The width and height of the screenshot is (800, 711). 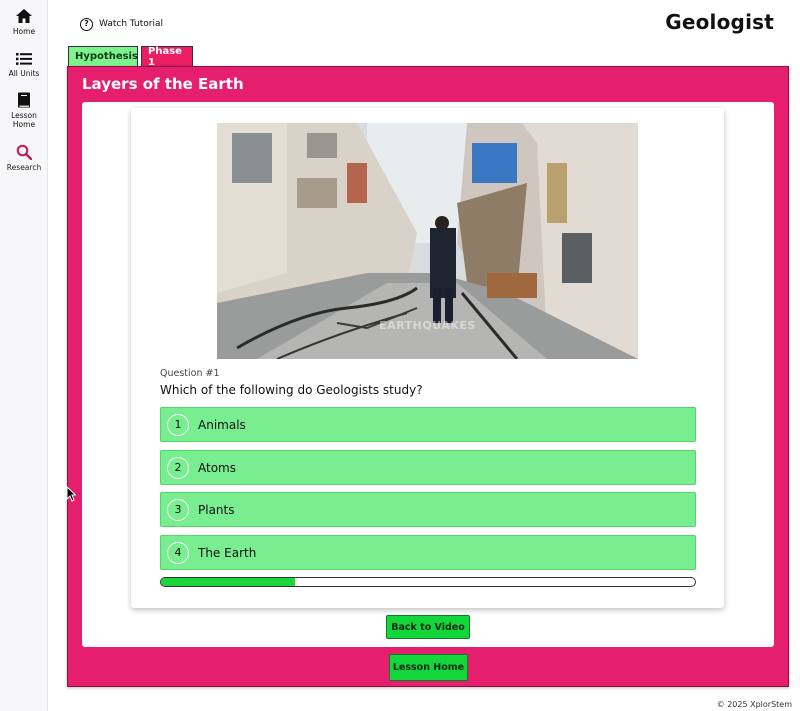 I want to click on sidebar-item-home: Home, so click(x=24, y=22).